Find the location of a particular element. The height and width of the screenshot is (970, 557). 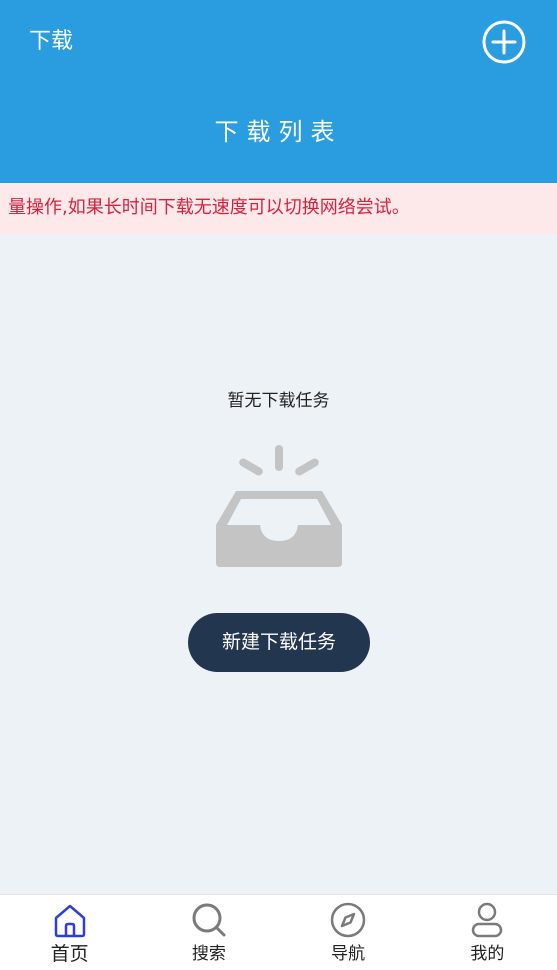

plus-circle-icon is located at coordinates (504, 42).